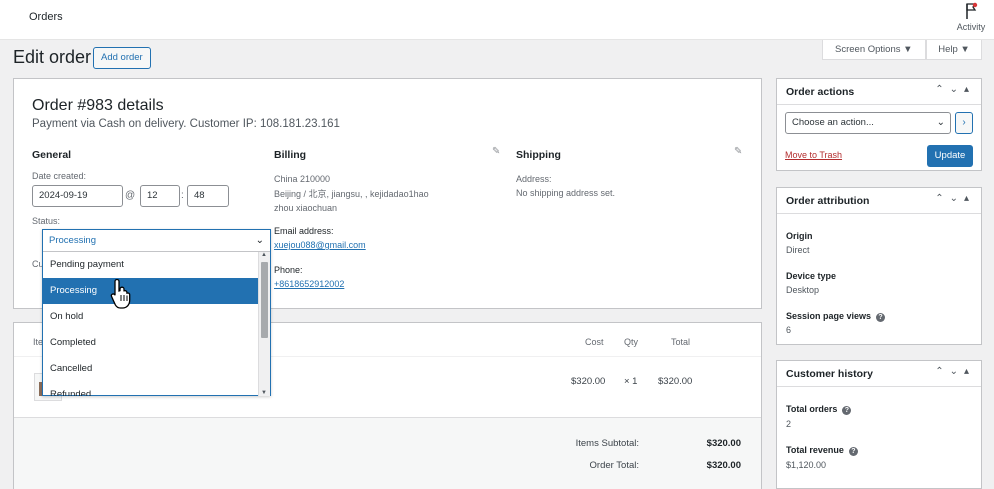  What do you see at coordinates (588, 381) in the screenshot?
I see `item-cost: $320.00` at bounding box center [588, 381].